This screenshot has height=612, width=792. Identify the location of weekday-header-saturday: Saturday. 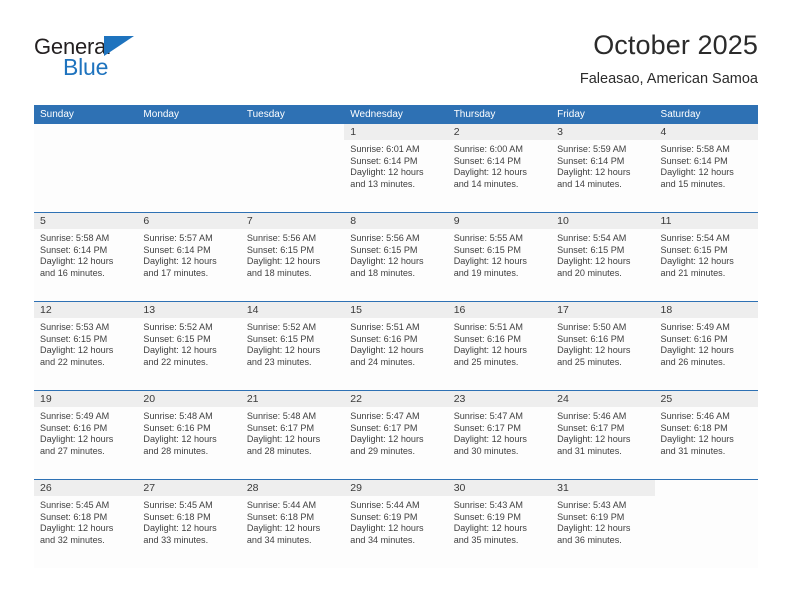
(680, 114).